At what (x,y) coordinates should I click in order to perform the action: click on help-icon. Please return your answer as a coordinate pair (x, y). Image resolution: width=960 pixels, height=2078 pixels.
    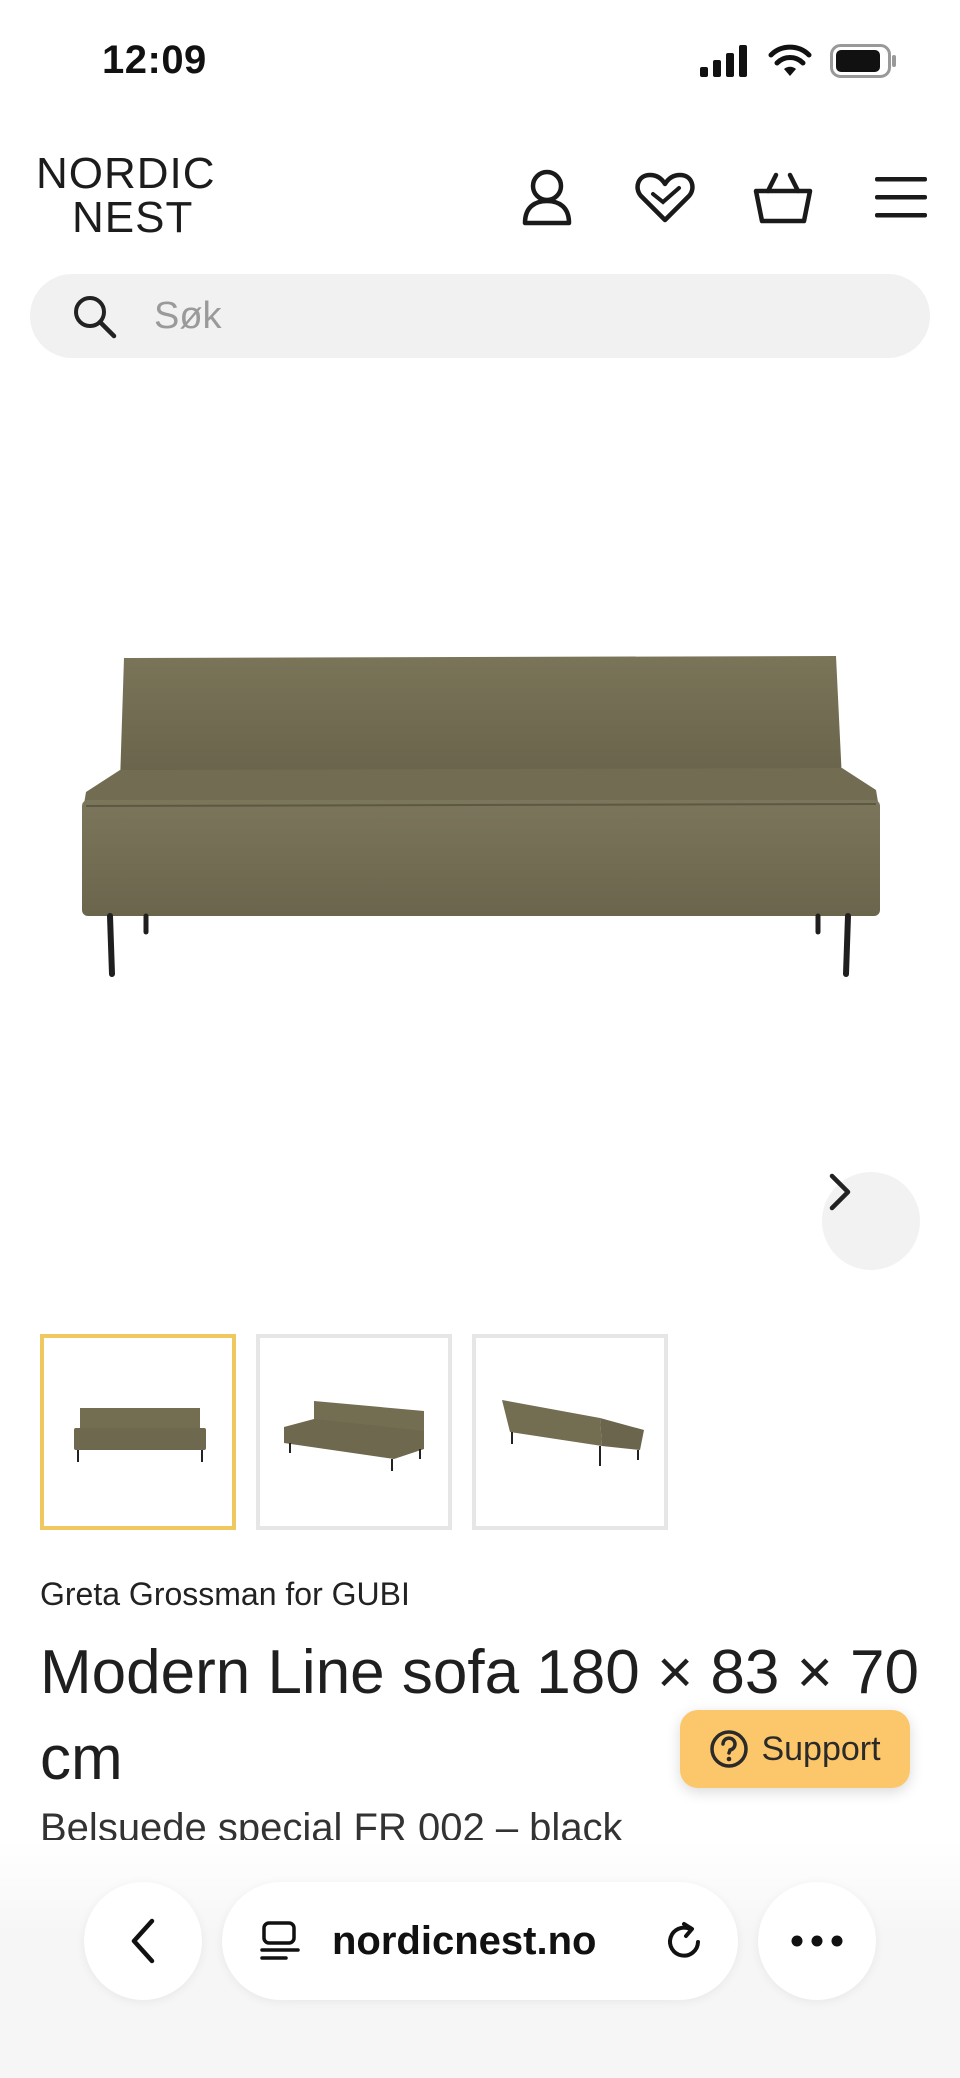
    Looking at the image, I should click on (729, 1749).